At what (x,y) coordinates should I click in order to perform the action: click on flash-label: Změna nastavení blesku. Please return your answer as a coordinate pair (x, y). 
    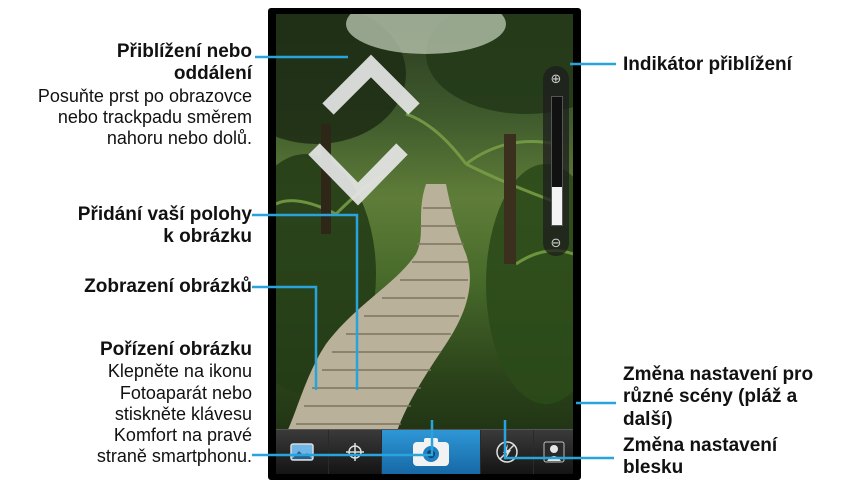
    Looking at the image, I should click on (734, 457).